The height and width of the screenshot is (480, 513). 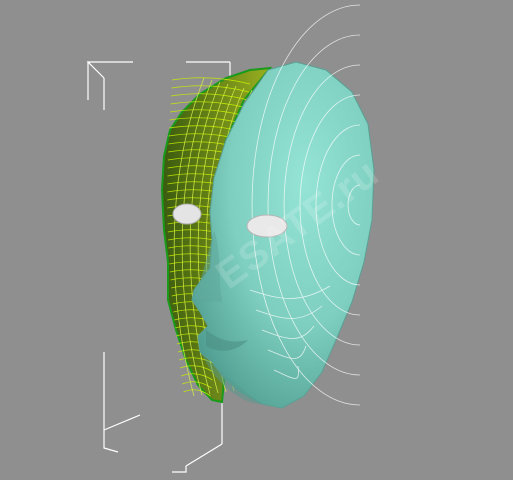 What do you see at coordinates (187, 214) in the screenshot?
I see `left-eye` at bounding box center [187, 214].